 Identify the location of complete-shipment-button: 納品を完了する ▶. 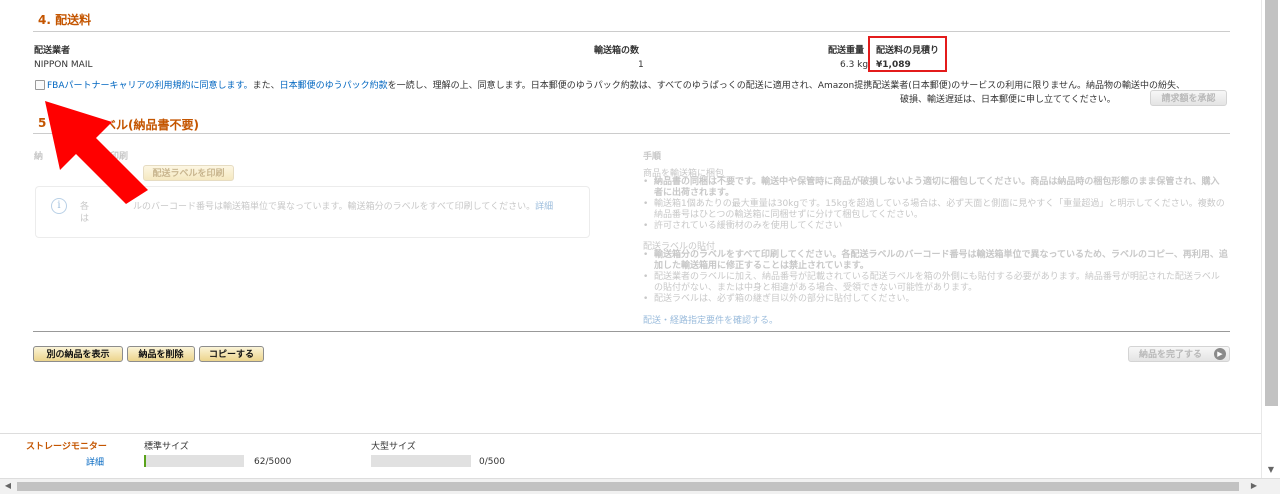
(1179, 354).